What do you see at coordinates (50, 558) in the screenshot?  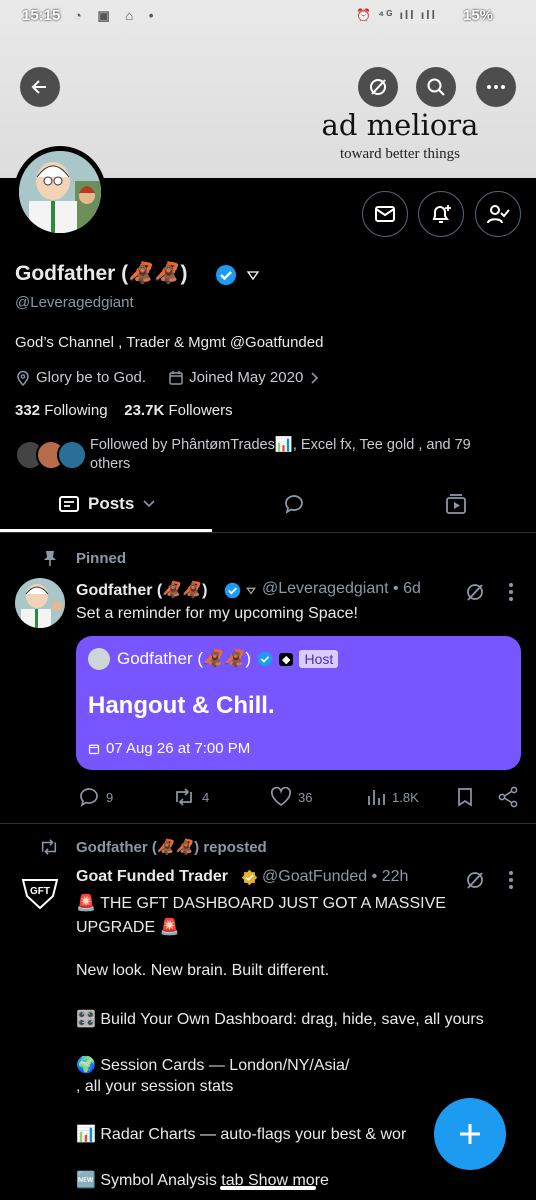 I see `pin-icon` at bounding box center [50, 558].